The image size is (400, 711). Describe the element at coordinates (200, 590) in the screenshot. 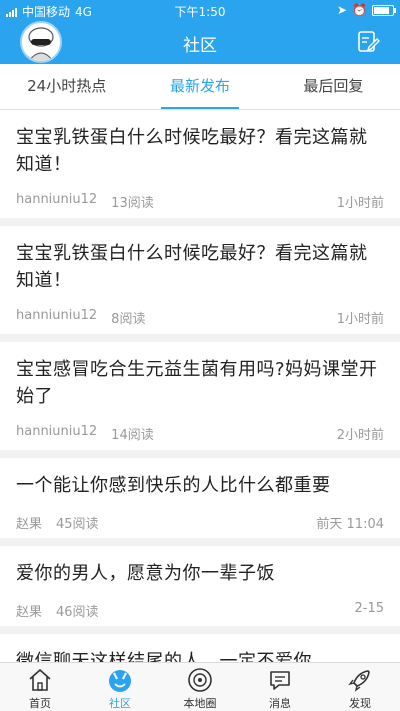

I see `list-item: 爱你的男人，愿意为你一辈子饭 赵果 46阅读 2-15` at that location.